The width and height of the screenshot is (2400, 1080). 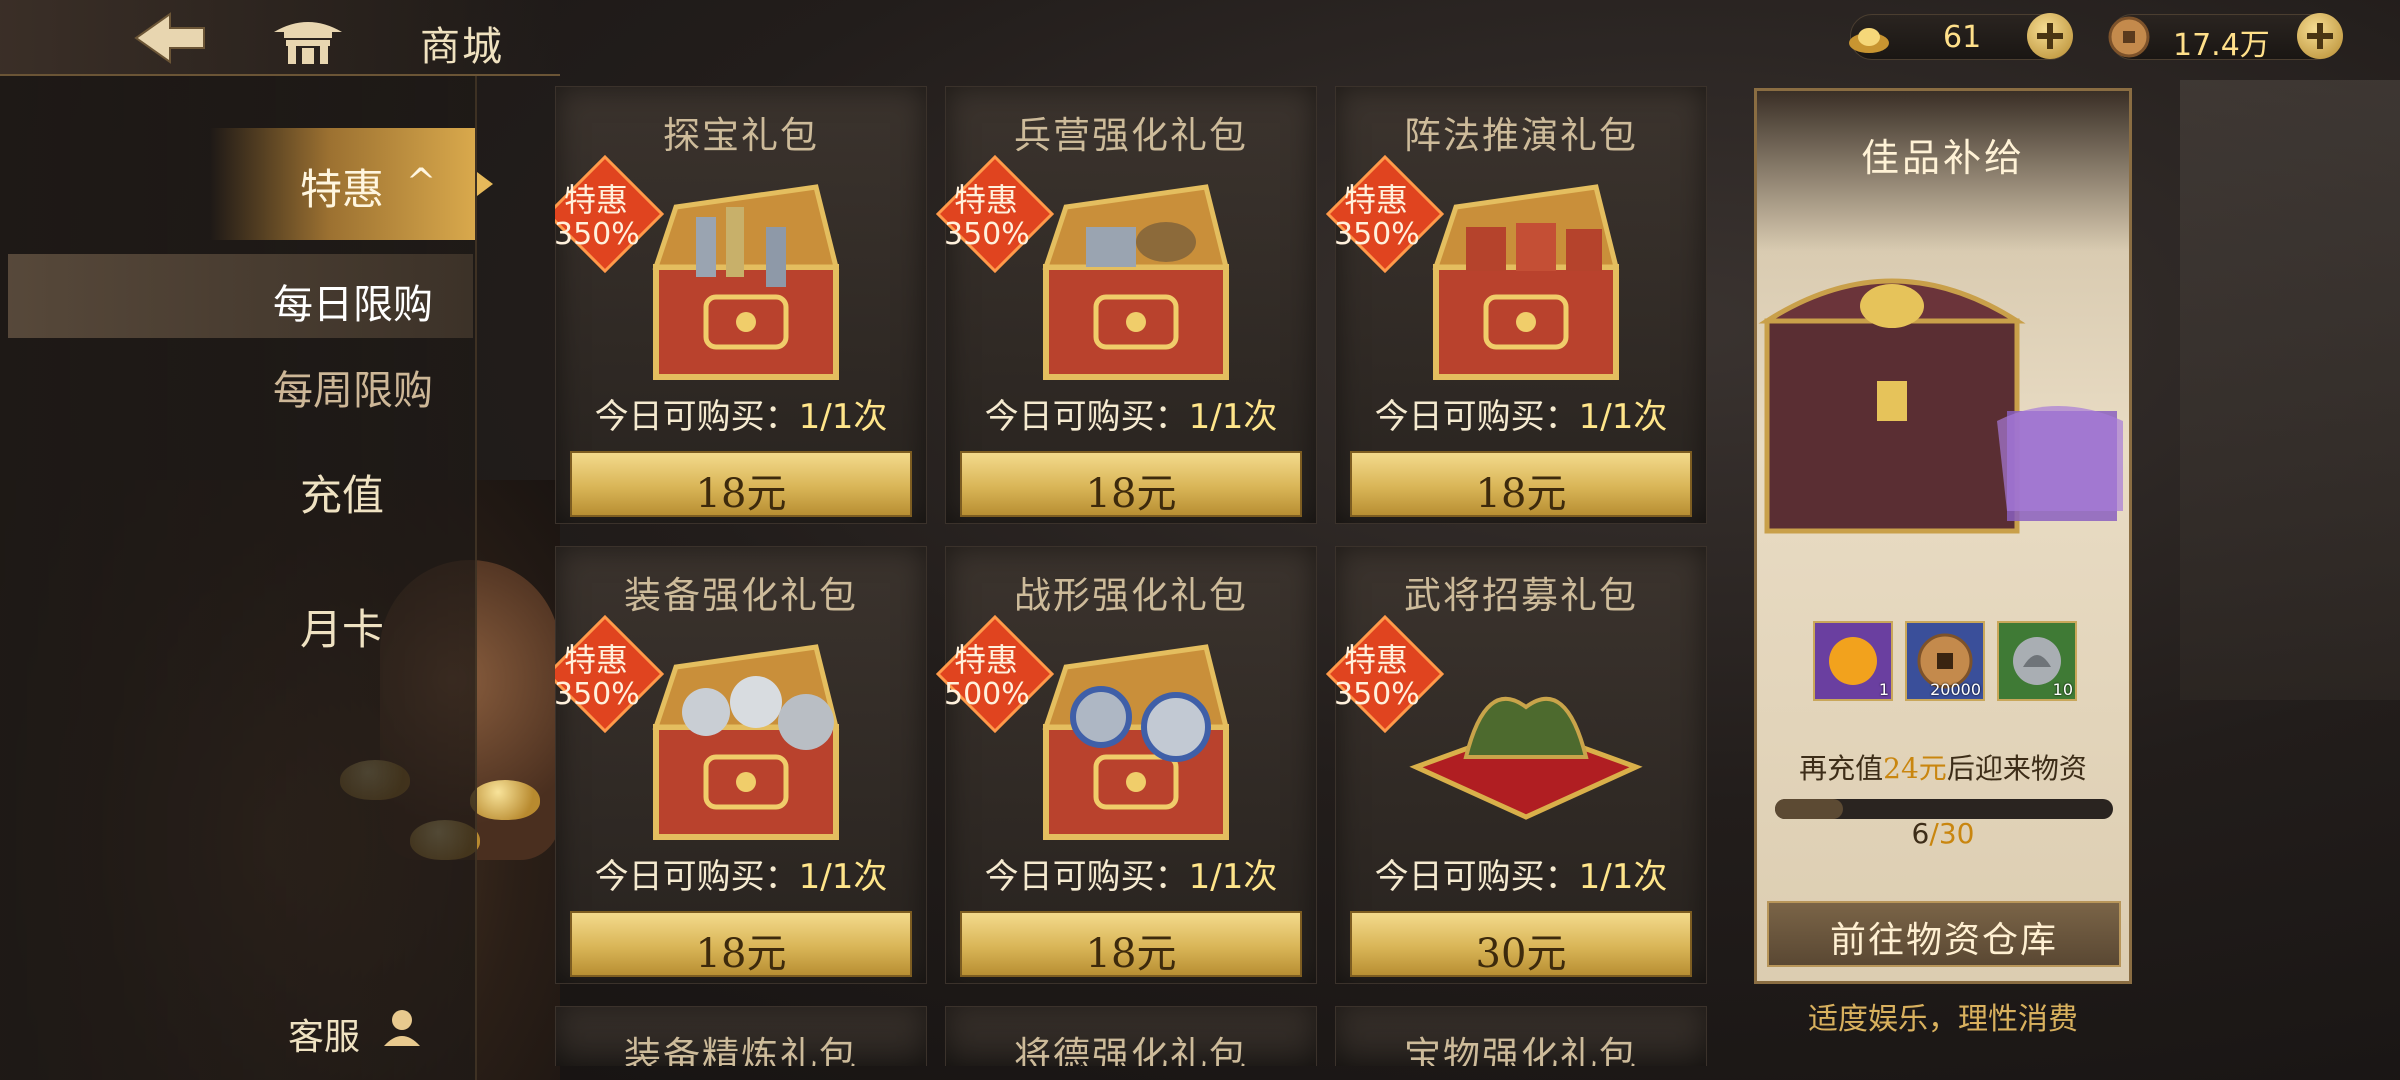 What do you see at coordinates (1853, 661) in the screenshot?
I see `reward-item: 1` at bounding box center [1853, 661].